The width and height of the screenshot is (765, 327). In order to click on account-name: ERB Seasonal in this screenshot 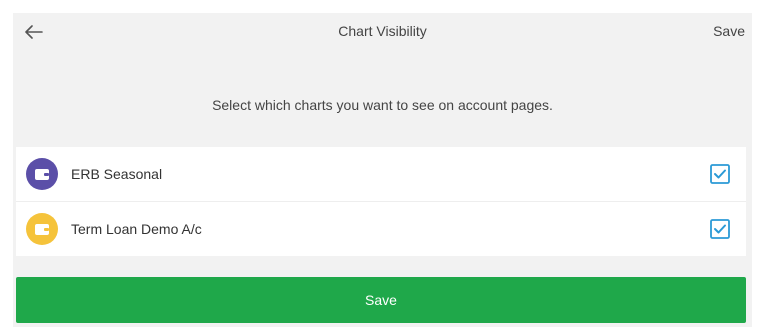, I will do `click(117, 174)`.